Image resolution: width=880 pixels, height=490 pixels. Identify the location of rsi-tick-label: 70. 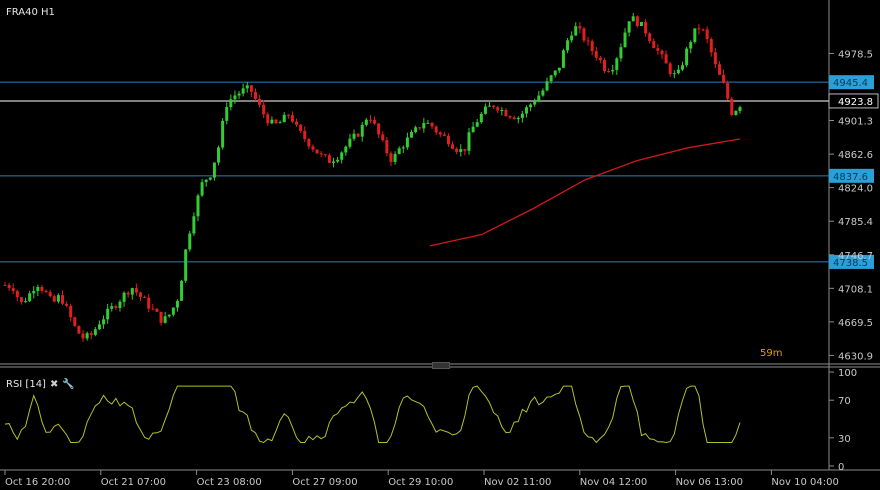
(844, 401).